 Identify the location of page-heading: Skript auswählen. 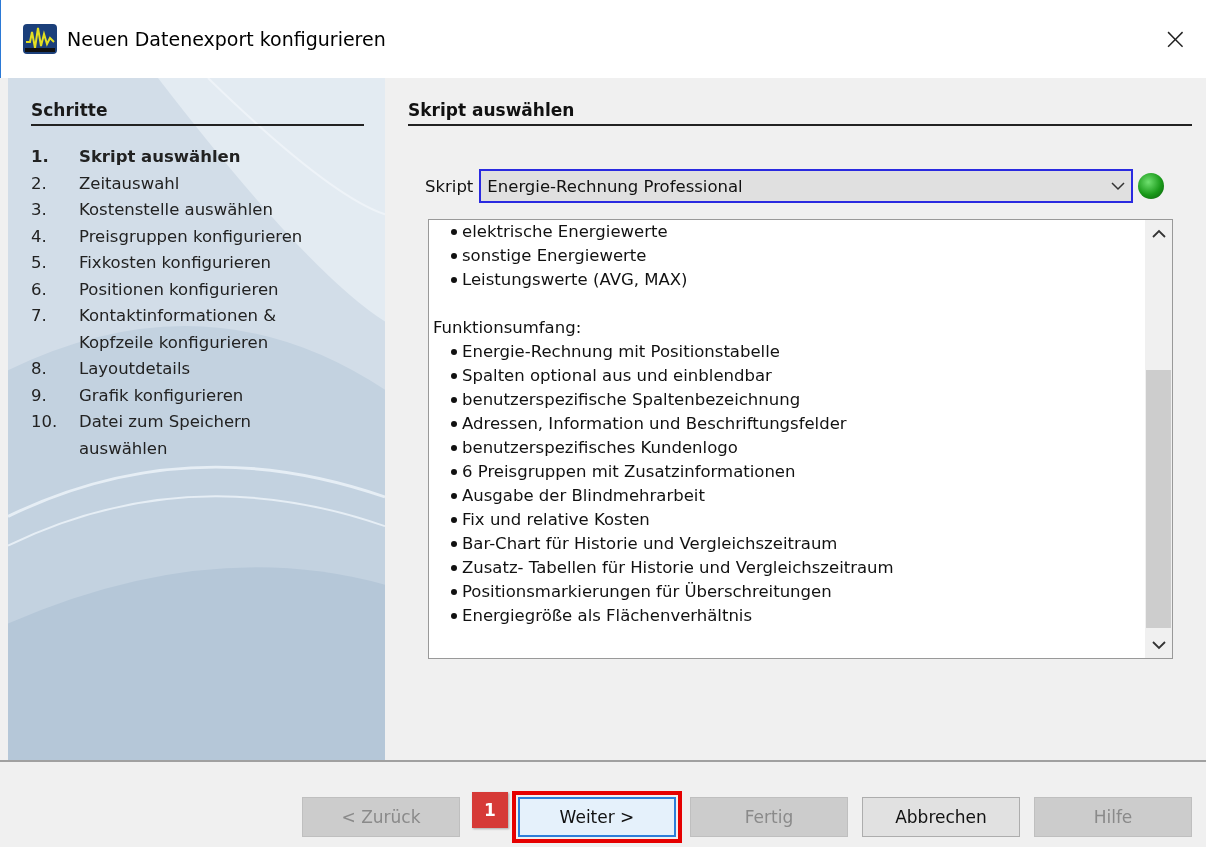
(800, 113).